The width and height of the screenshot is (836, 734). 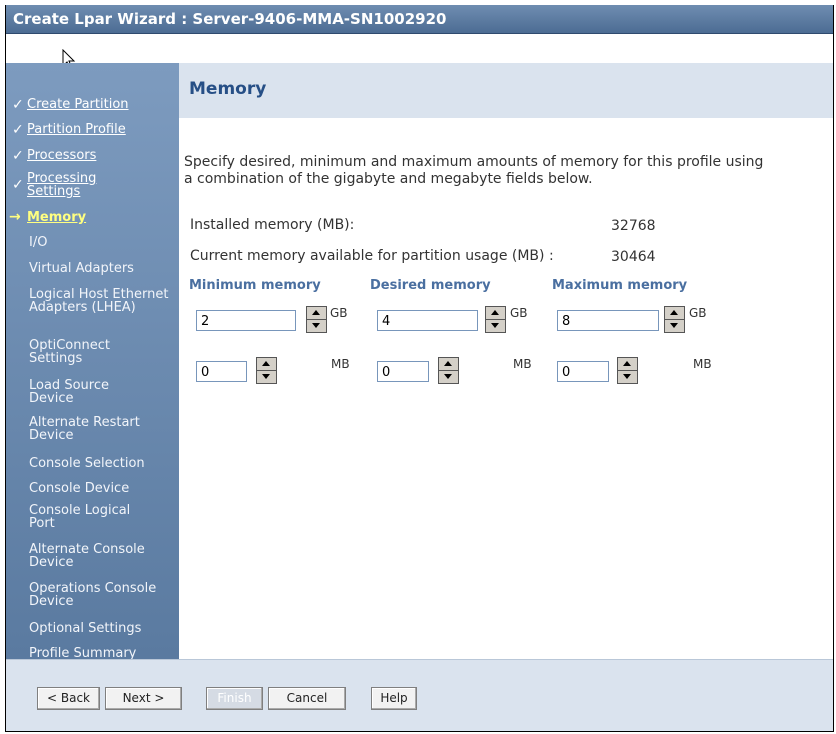 I want to click on sidebar-item-label: Alternate Restart Device, so click(x=84, y=429).